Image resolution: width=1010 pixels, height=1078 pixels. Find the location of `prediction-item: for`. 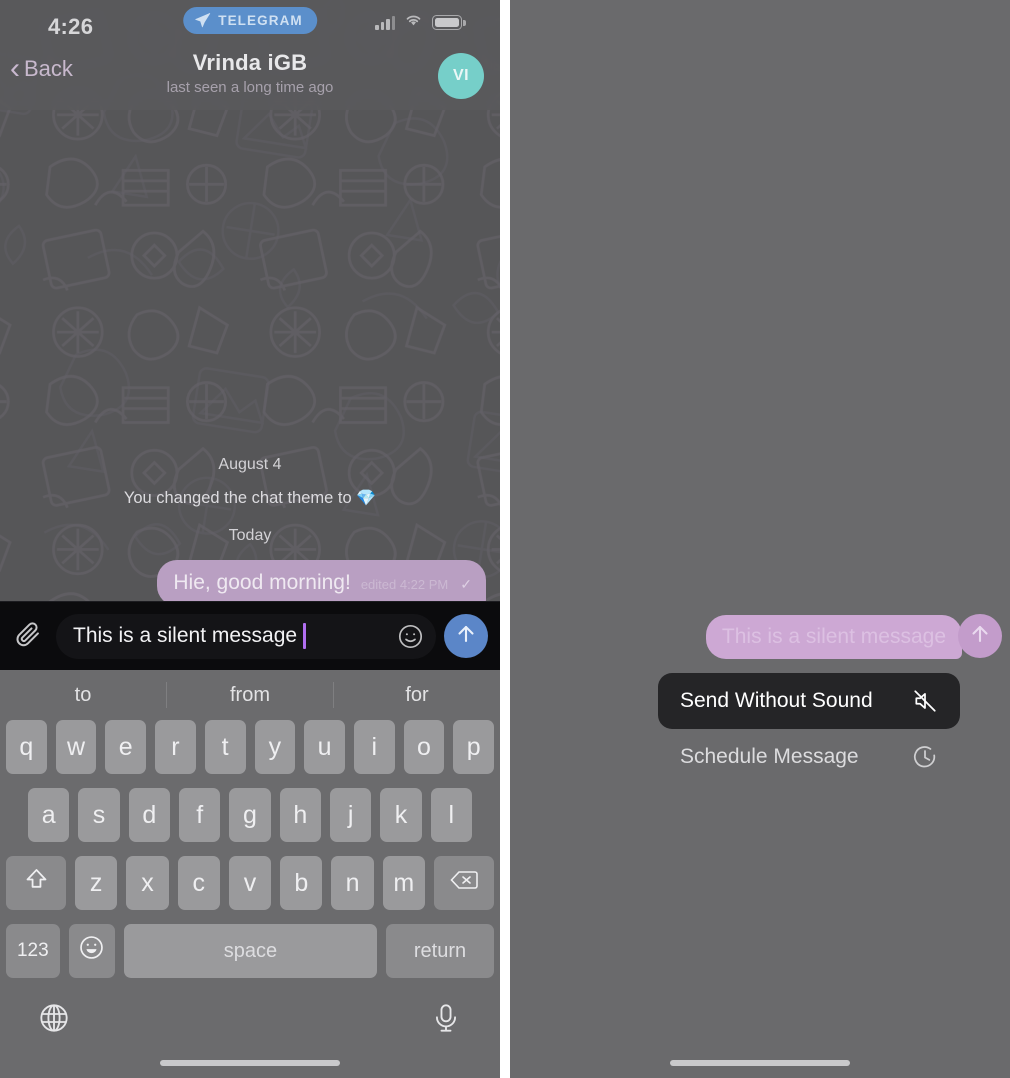

prediction-item: for is located at coordinates (417, 695).